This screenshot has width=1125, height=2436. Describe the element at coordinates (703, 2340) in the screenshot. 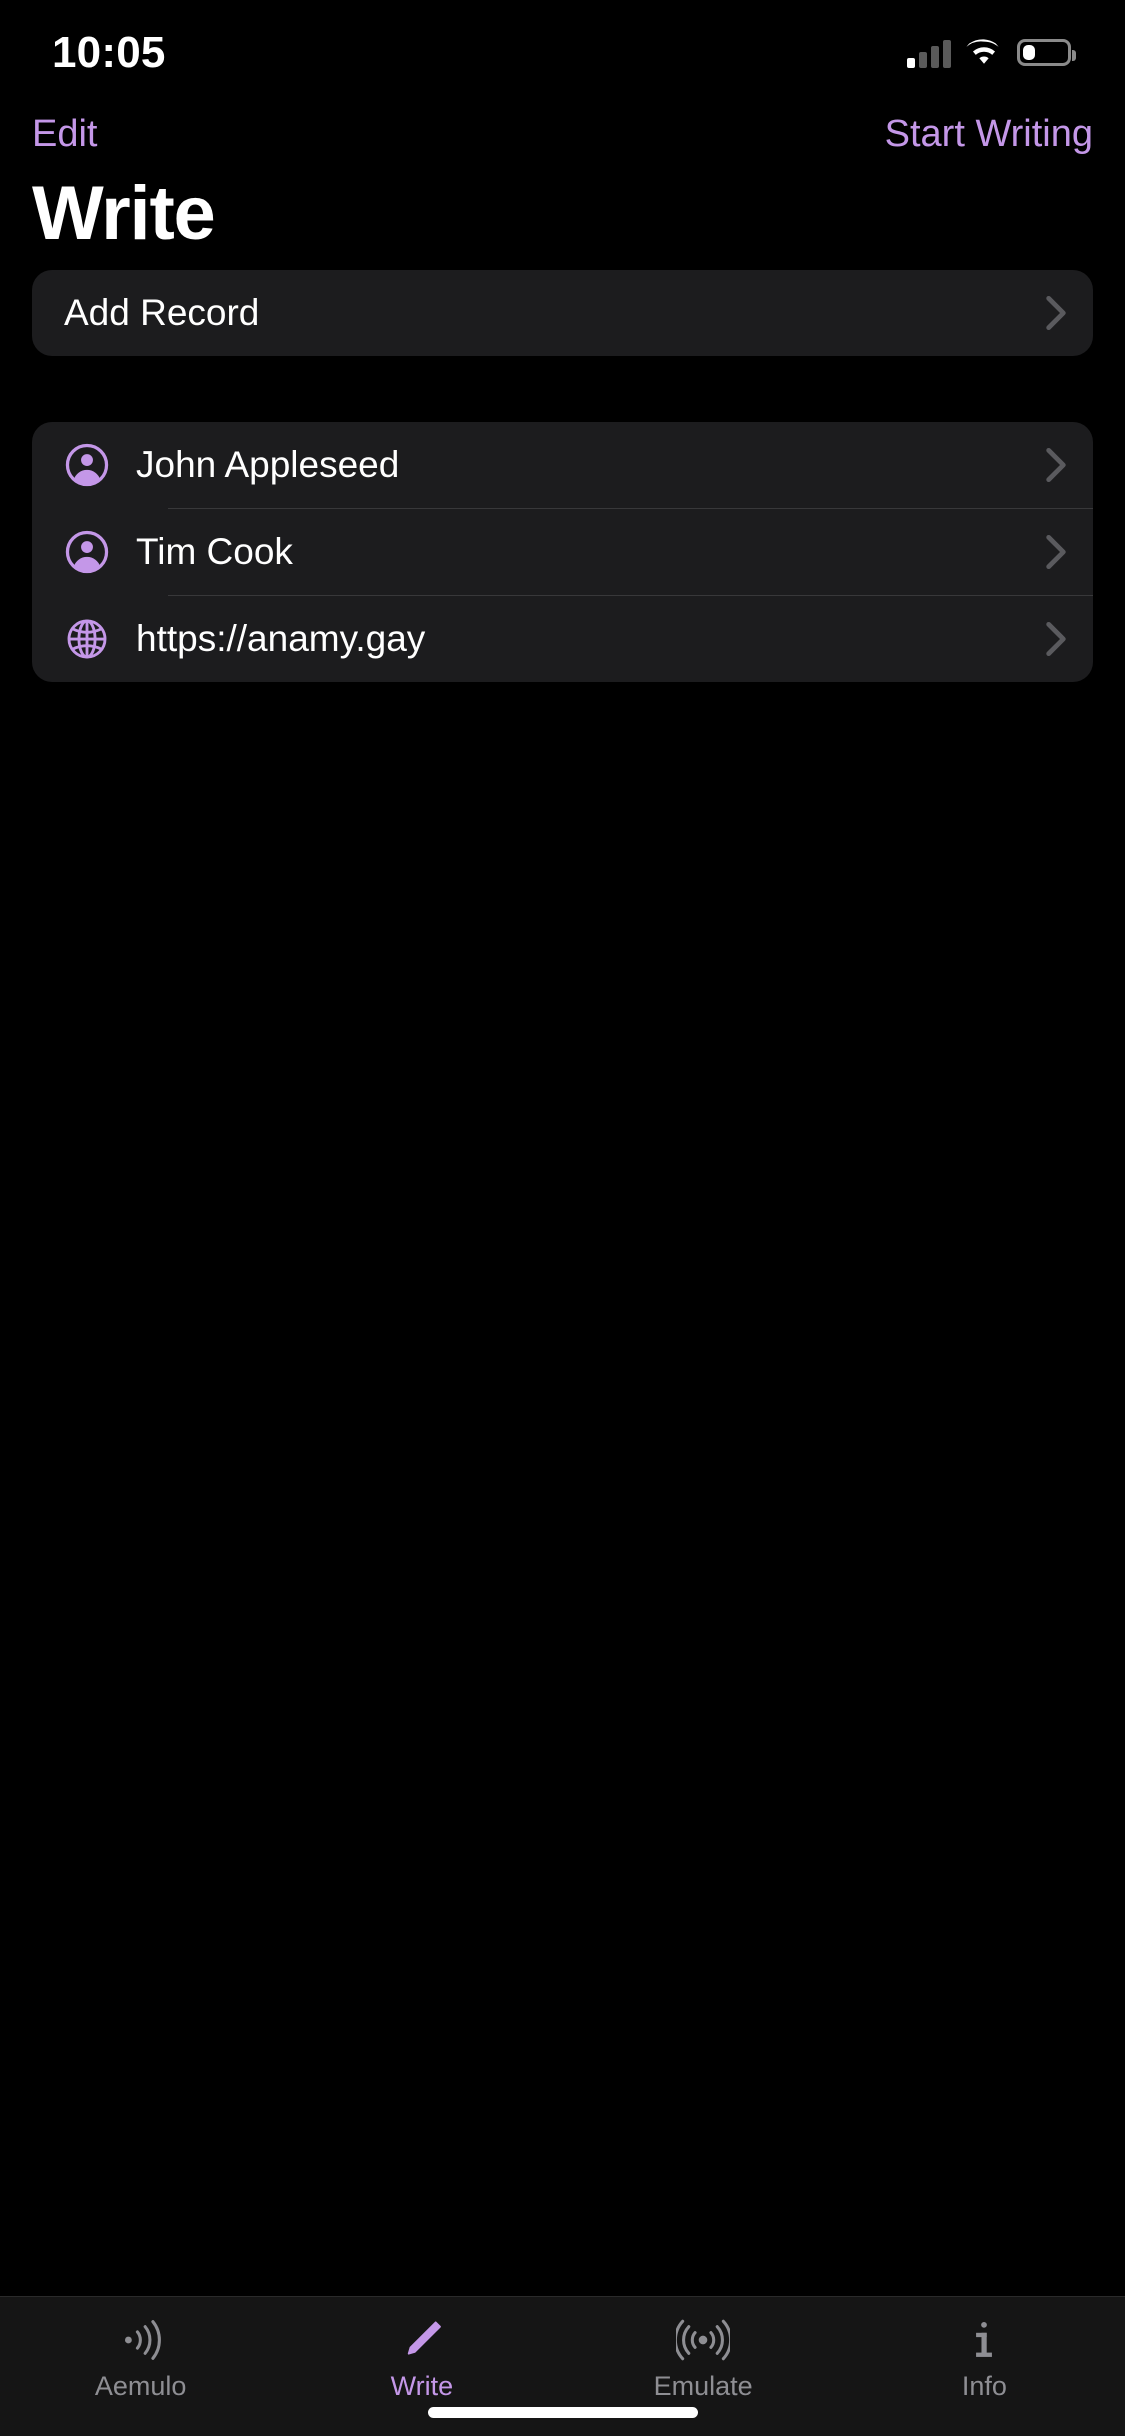

I see `radiowaves-left-right-icon` at that location.